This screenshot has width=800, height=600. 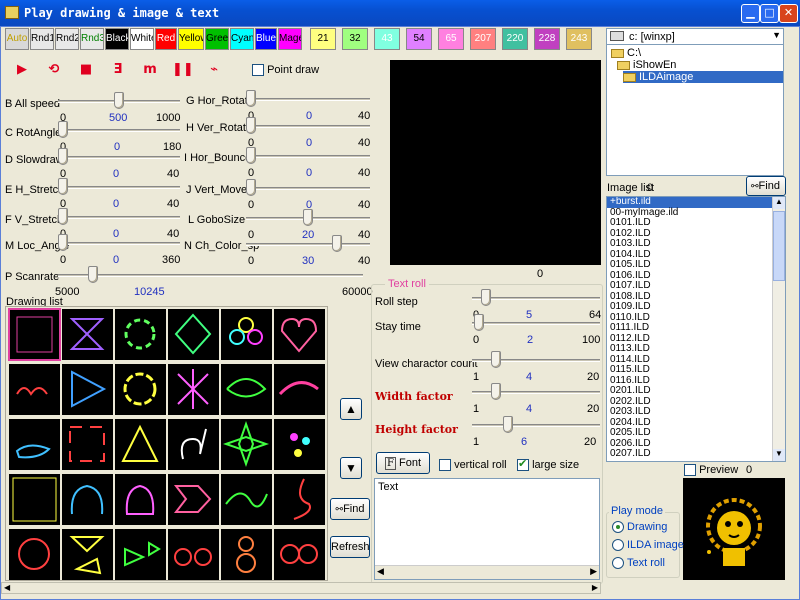 What do you see at coordinates (118, 70) in the screenshot?
I see `step-button: Ǝ` at bounding box center [118, 70].